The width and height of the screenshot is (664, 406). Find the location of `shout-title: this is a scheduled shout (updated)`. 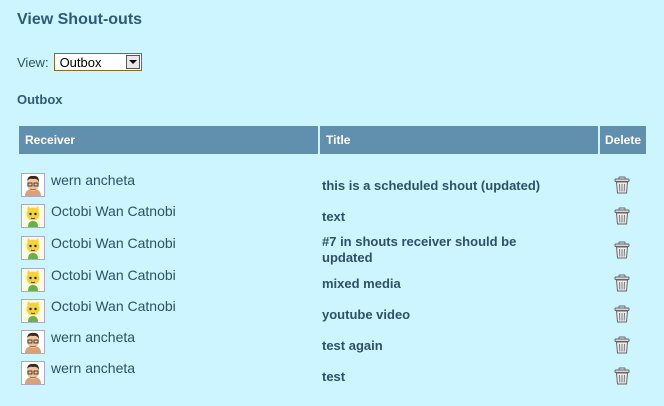

shout-title: this is a scheduled shout (updated) is located at coordinates (431, 185).